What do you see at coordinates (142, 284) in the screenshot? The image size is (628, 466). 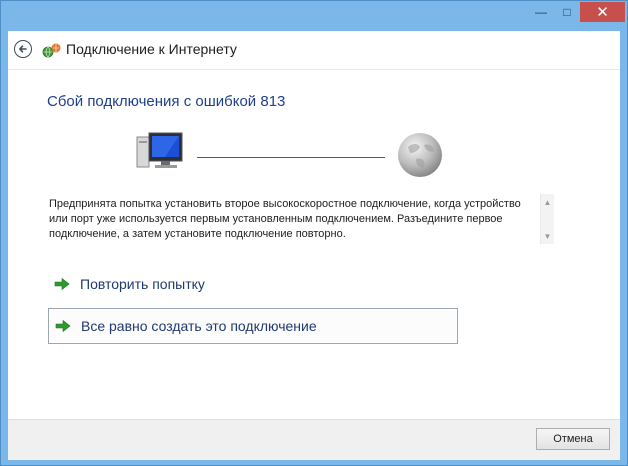 I see `retry-label: Повторить попытку` at bounding box center [142, 284].